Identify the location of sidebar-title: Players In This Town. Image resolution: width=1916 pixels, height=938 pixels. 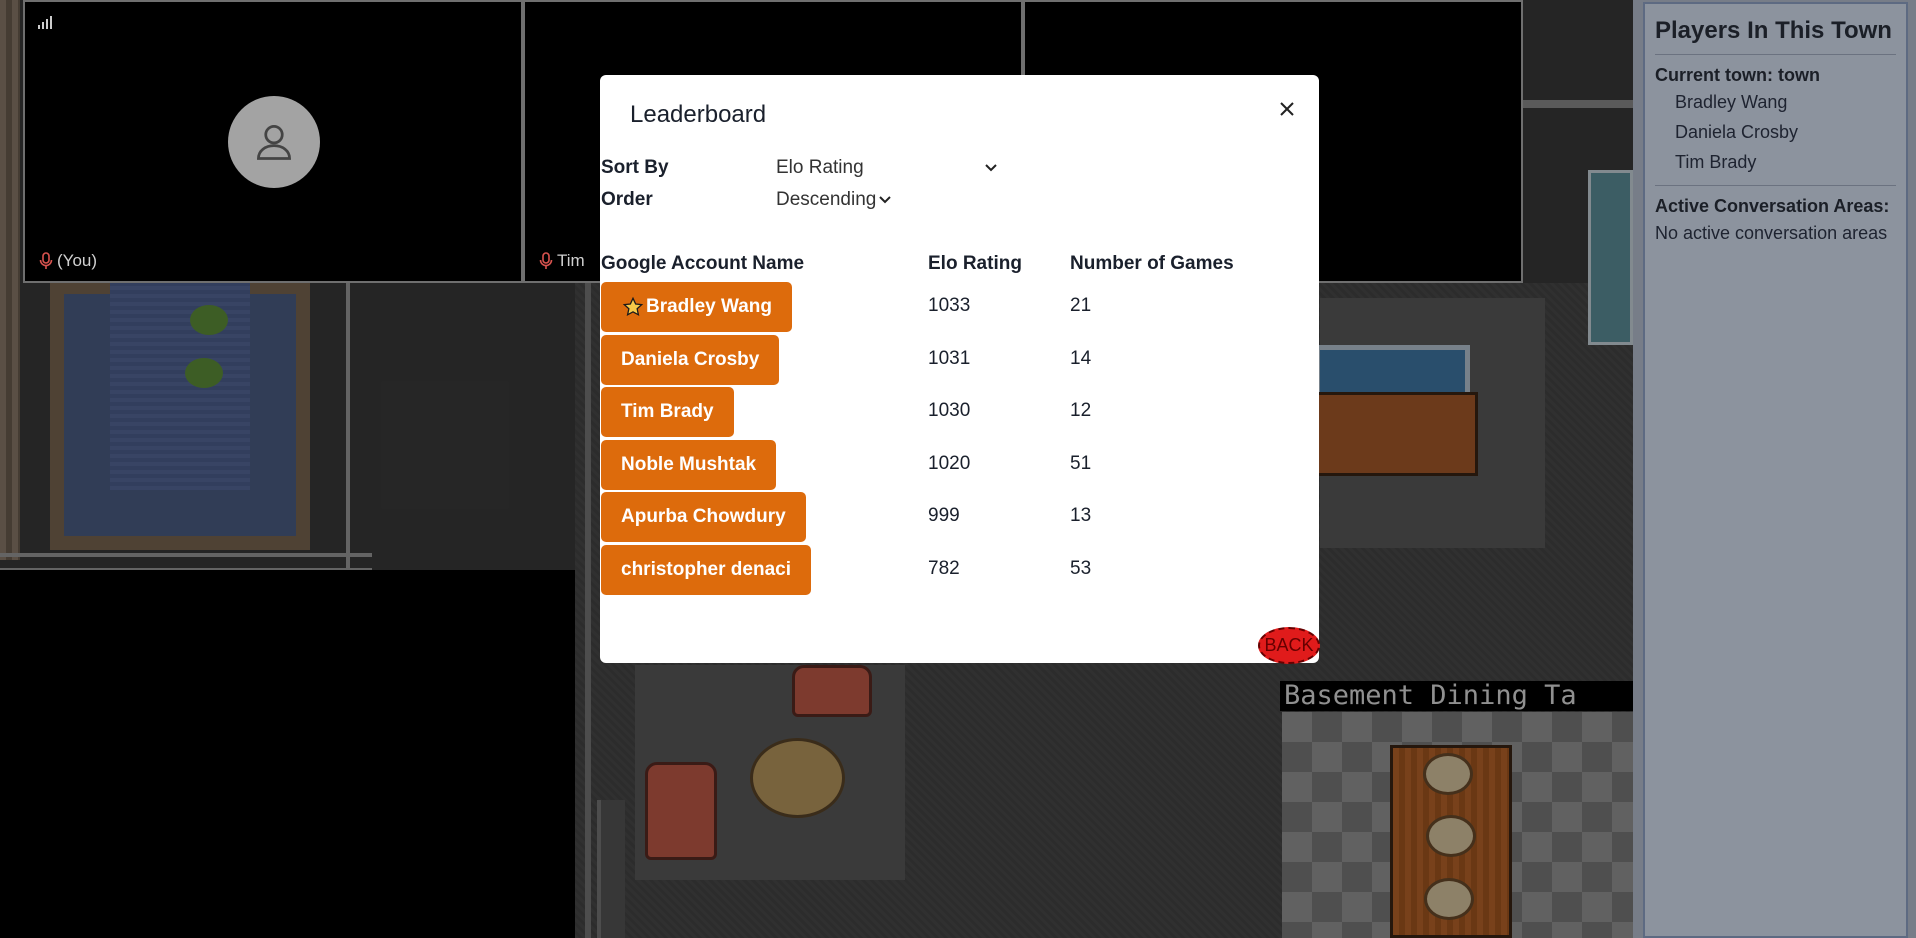
(1773, 30).